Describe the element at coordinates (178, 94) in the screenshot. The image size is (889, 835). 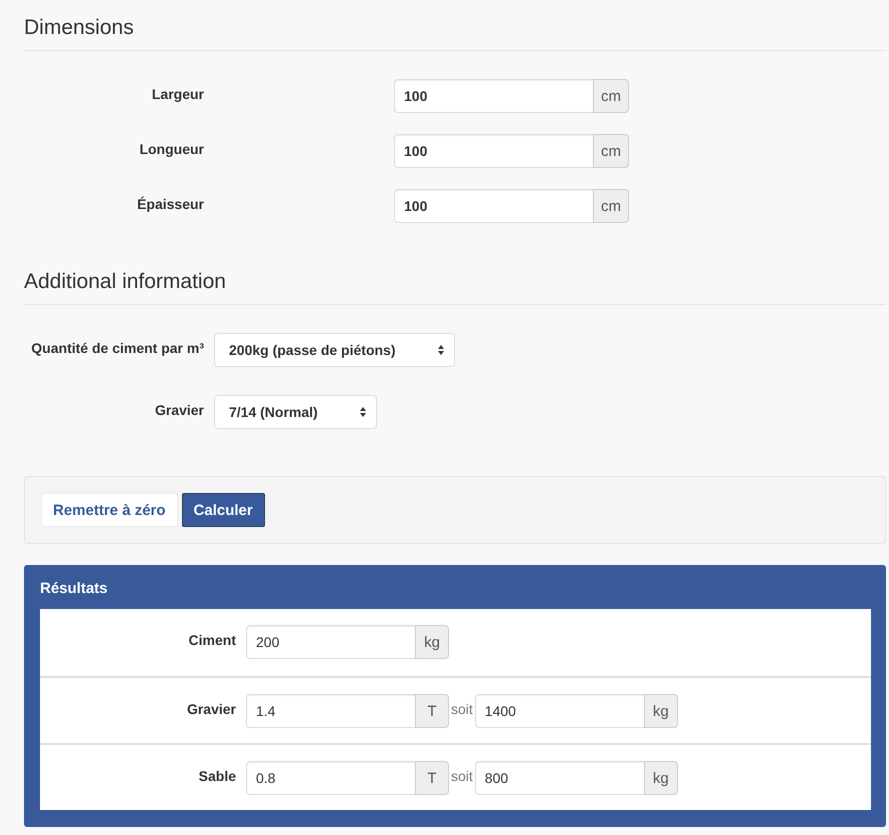
I see `field-label: Largeur` at that location.